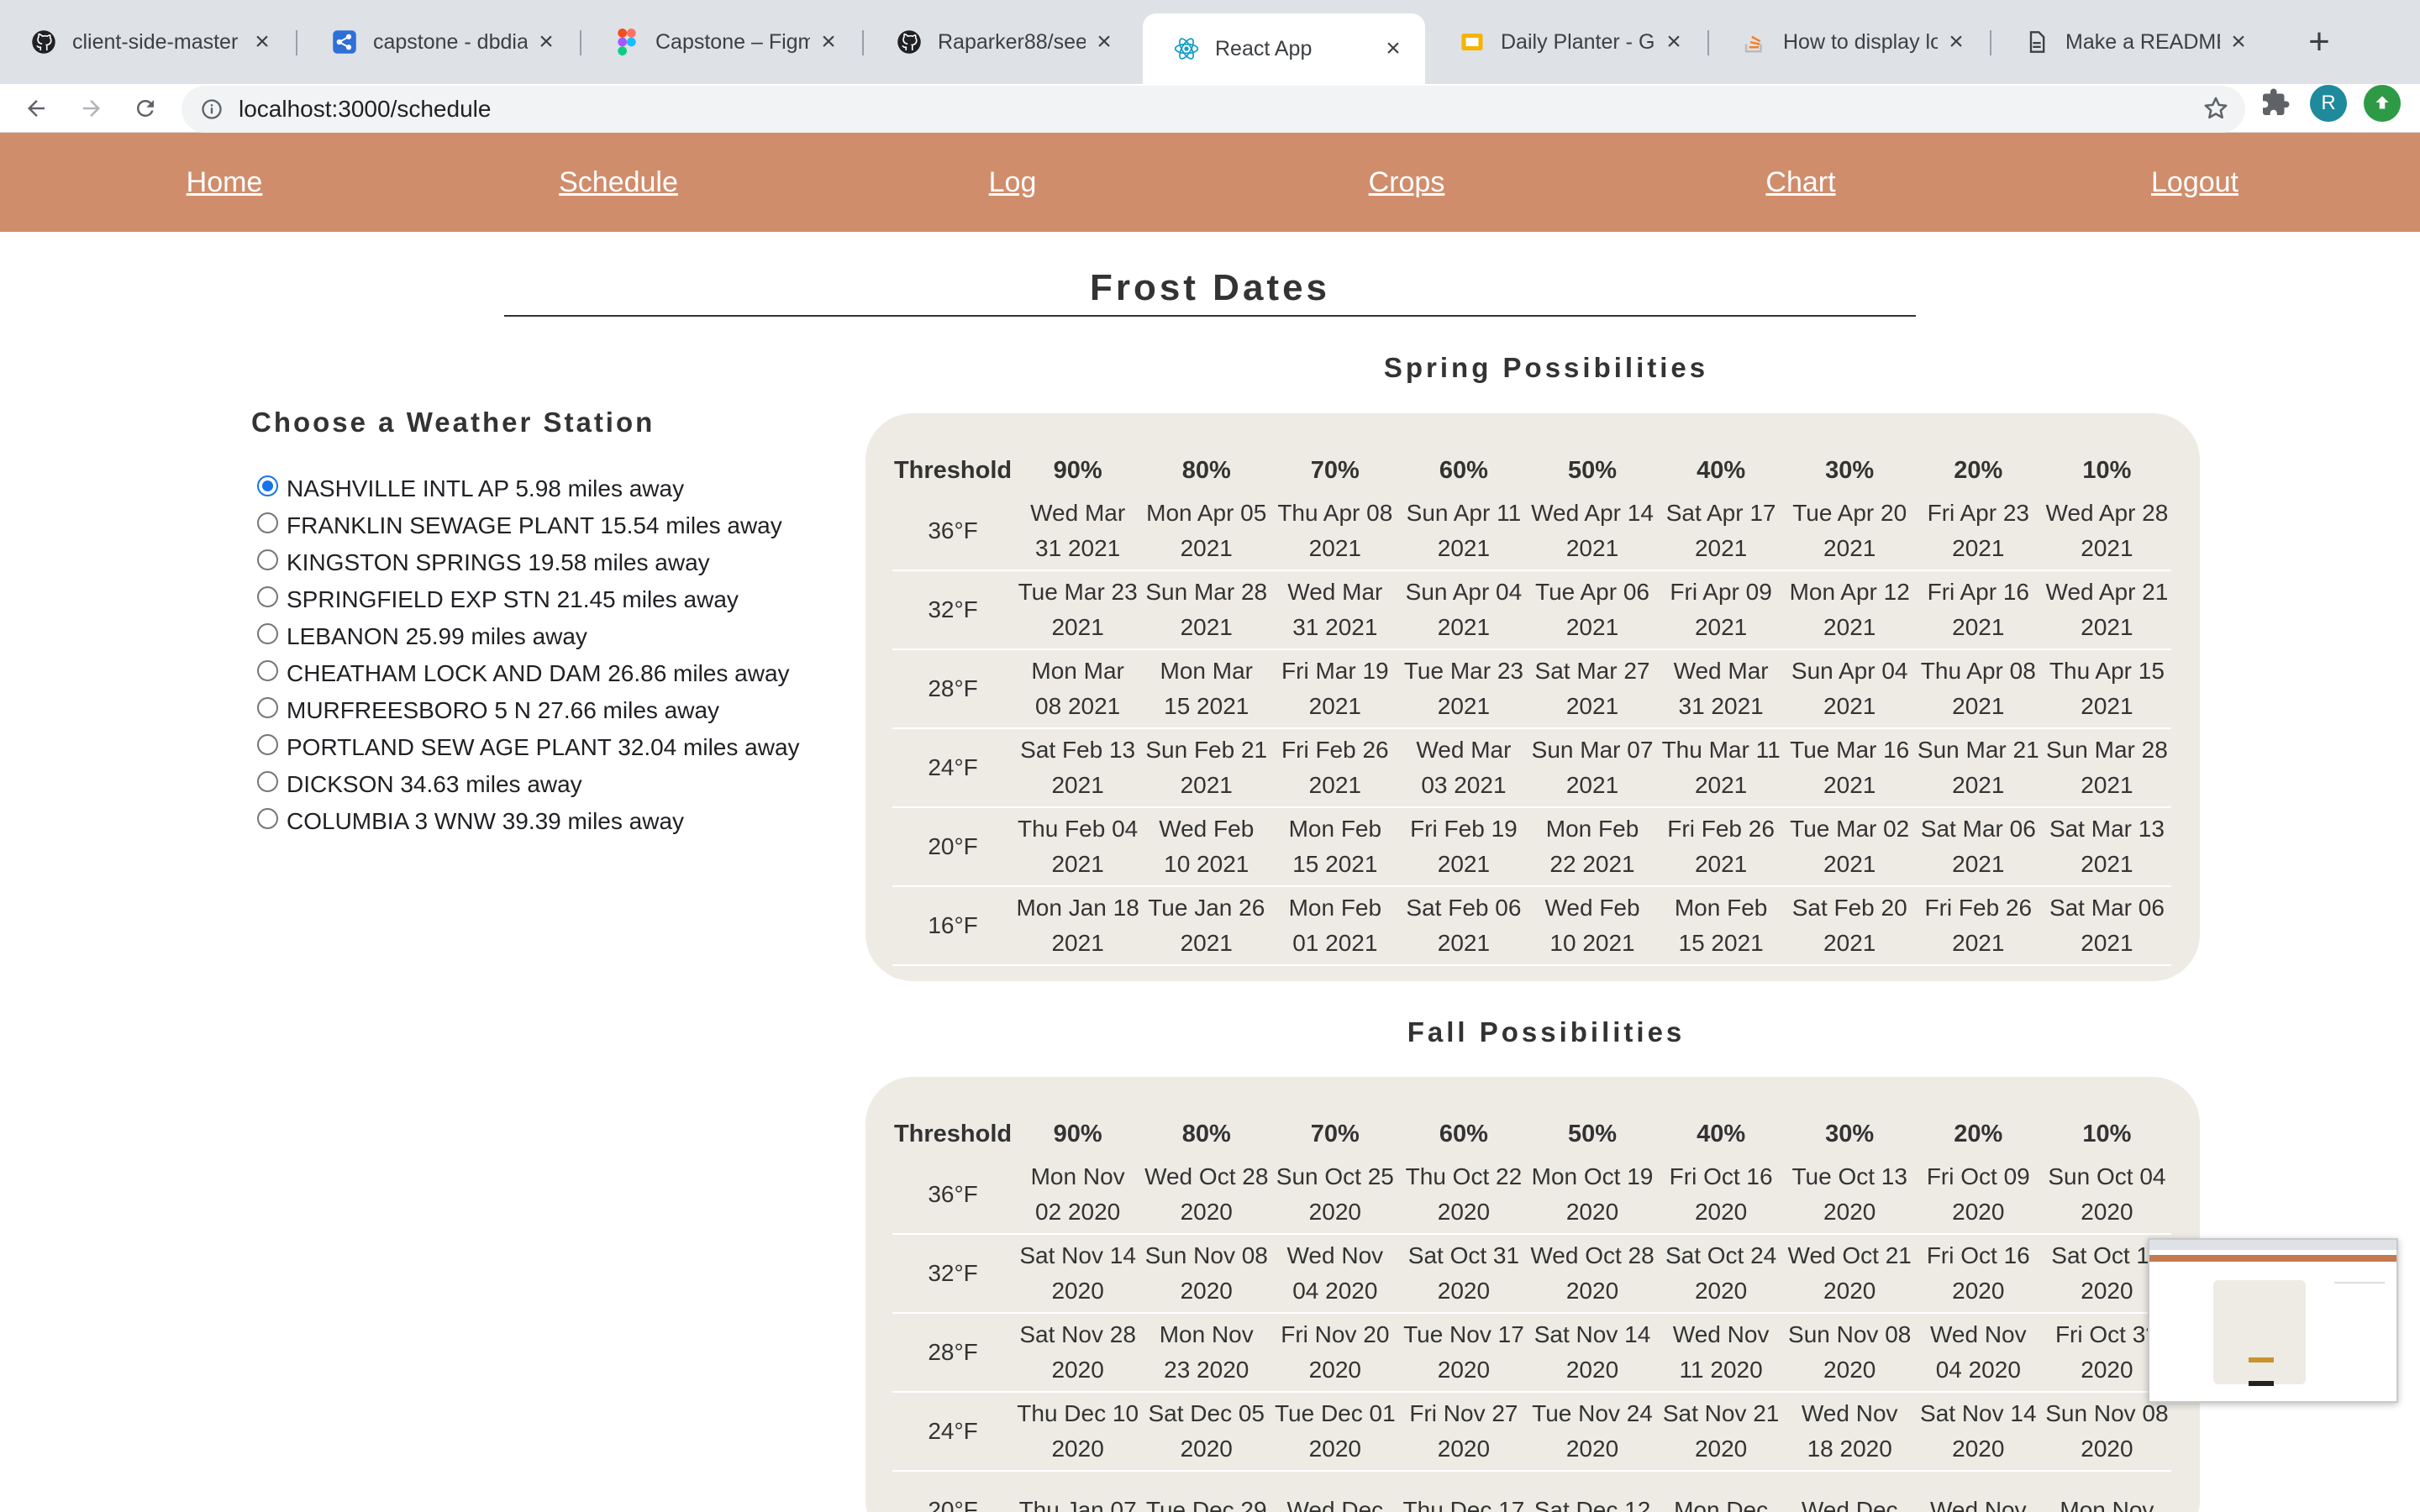  I want to click on frost-date-cell: Mon Feb 15 2021, so click(1721, 926).